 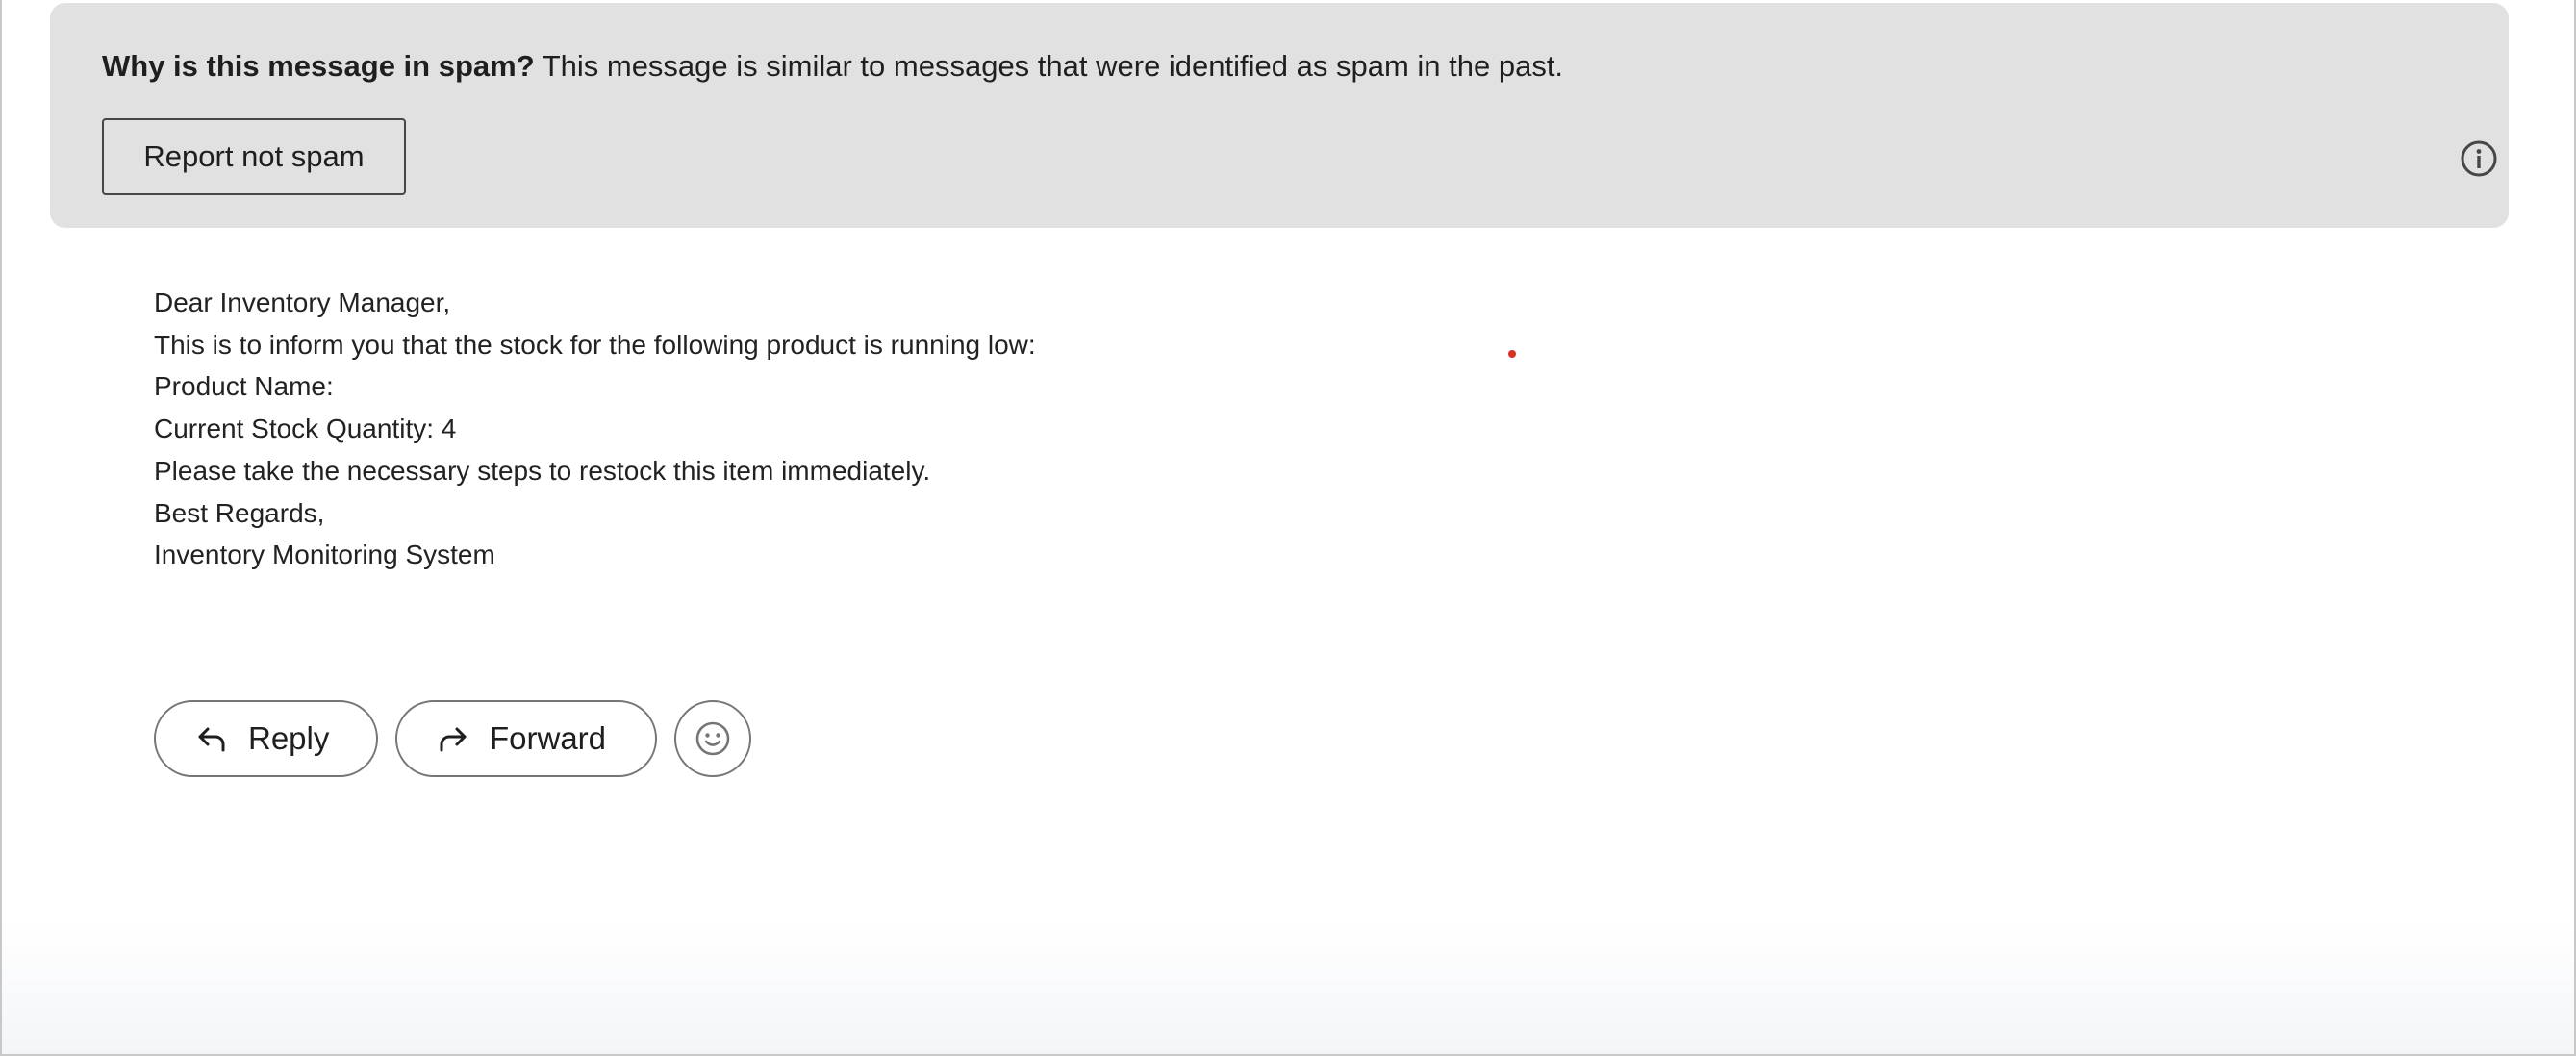 I want to click on message-line-stock-quantity: Current Stock Quantity: 4, so click(x=305, y=429).